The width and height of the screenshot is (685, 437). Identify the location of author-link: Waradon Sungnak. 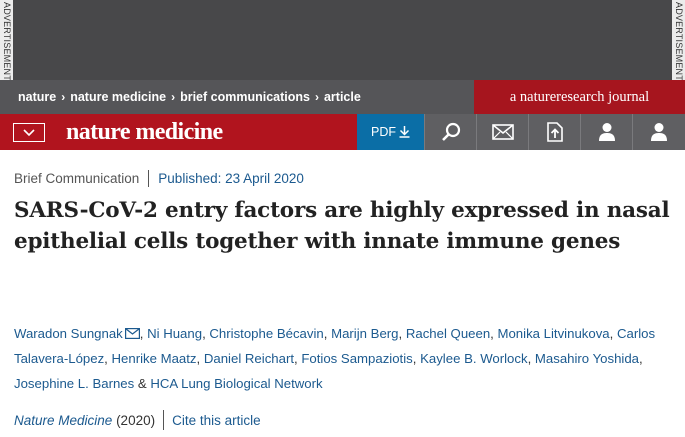
(68, 333).